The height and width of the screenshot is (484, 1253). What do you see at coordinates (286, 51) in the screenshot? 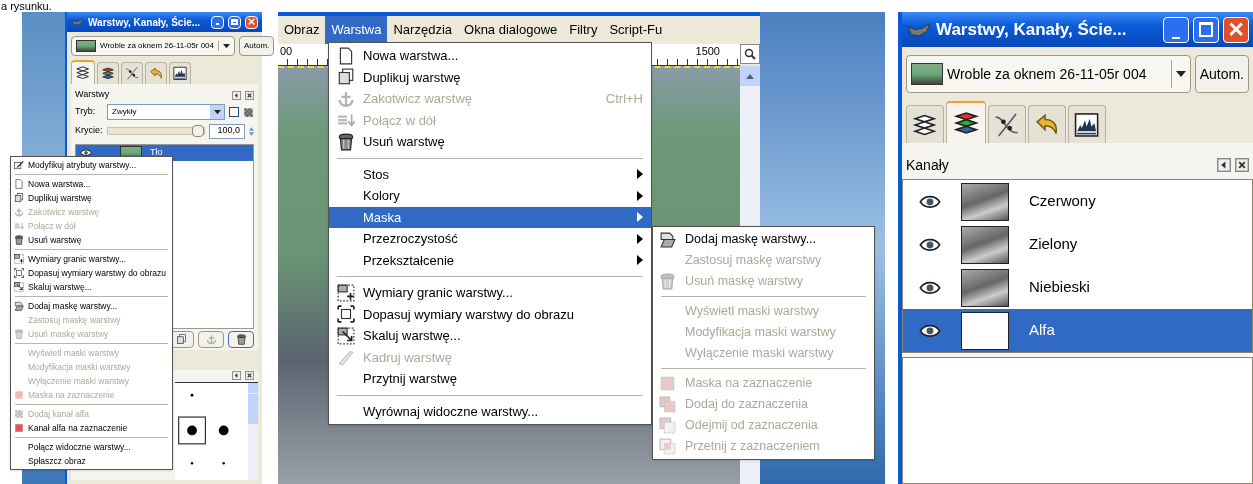
I see `ruler-label: 00` at bounding box center [286, 51].